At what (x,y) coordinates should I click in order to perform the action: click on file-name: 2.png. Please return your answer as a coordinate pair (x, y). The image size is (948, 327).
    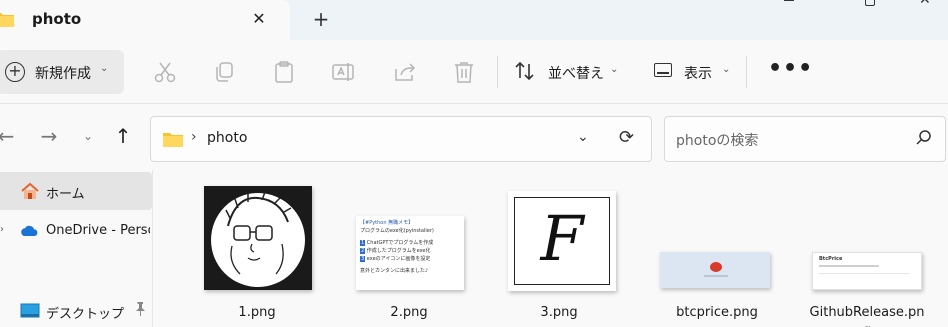
    Looking at the image, I should click on (409, 312).